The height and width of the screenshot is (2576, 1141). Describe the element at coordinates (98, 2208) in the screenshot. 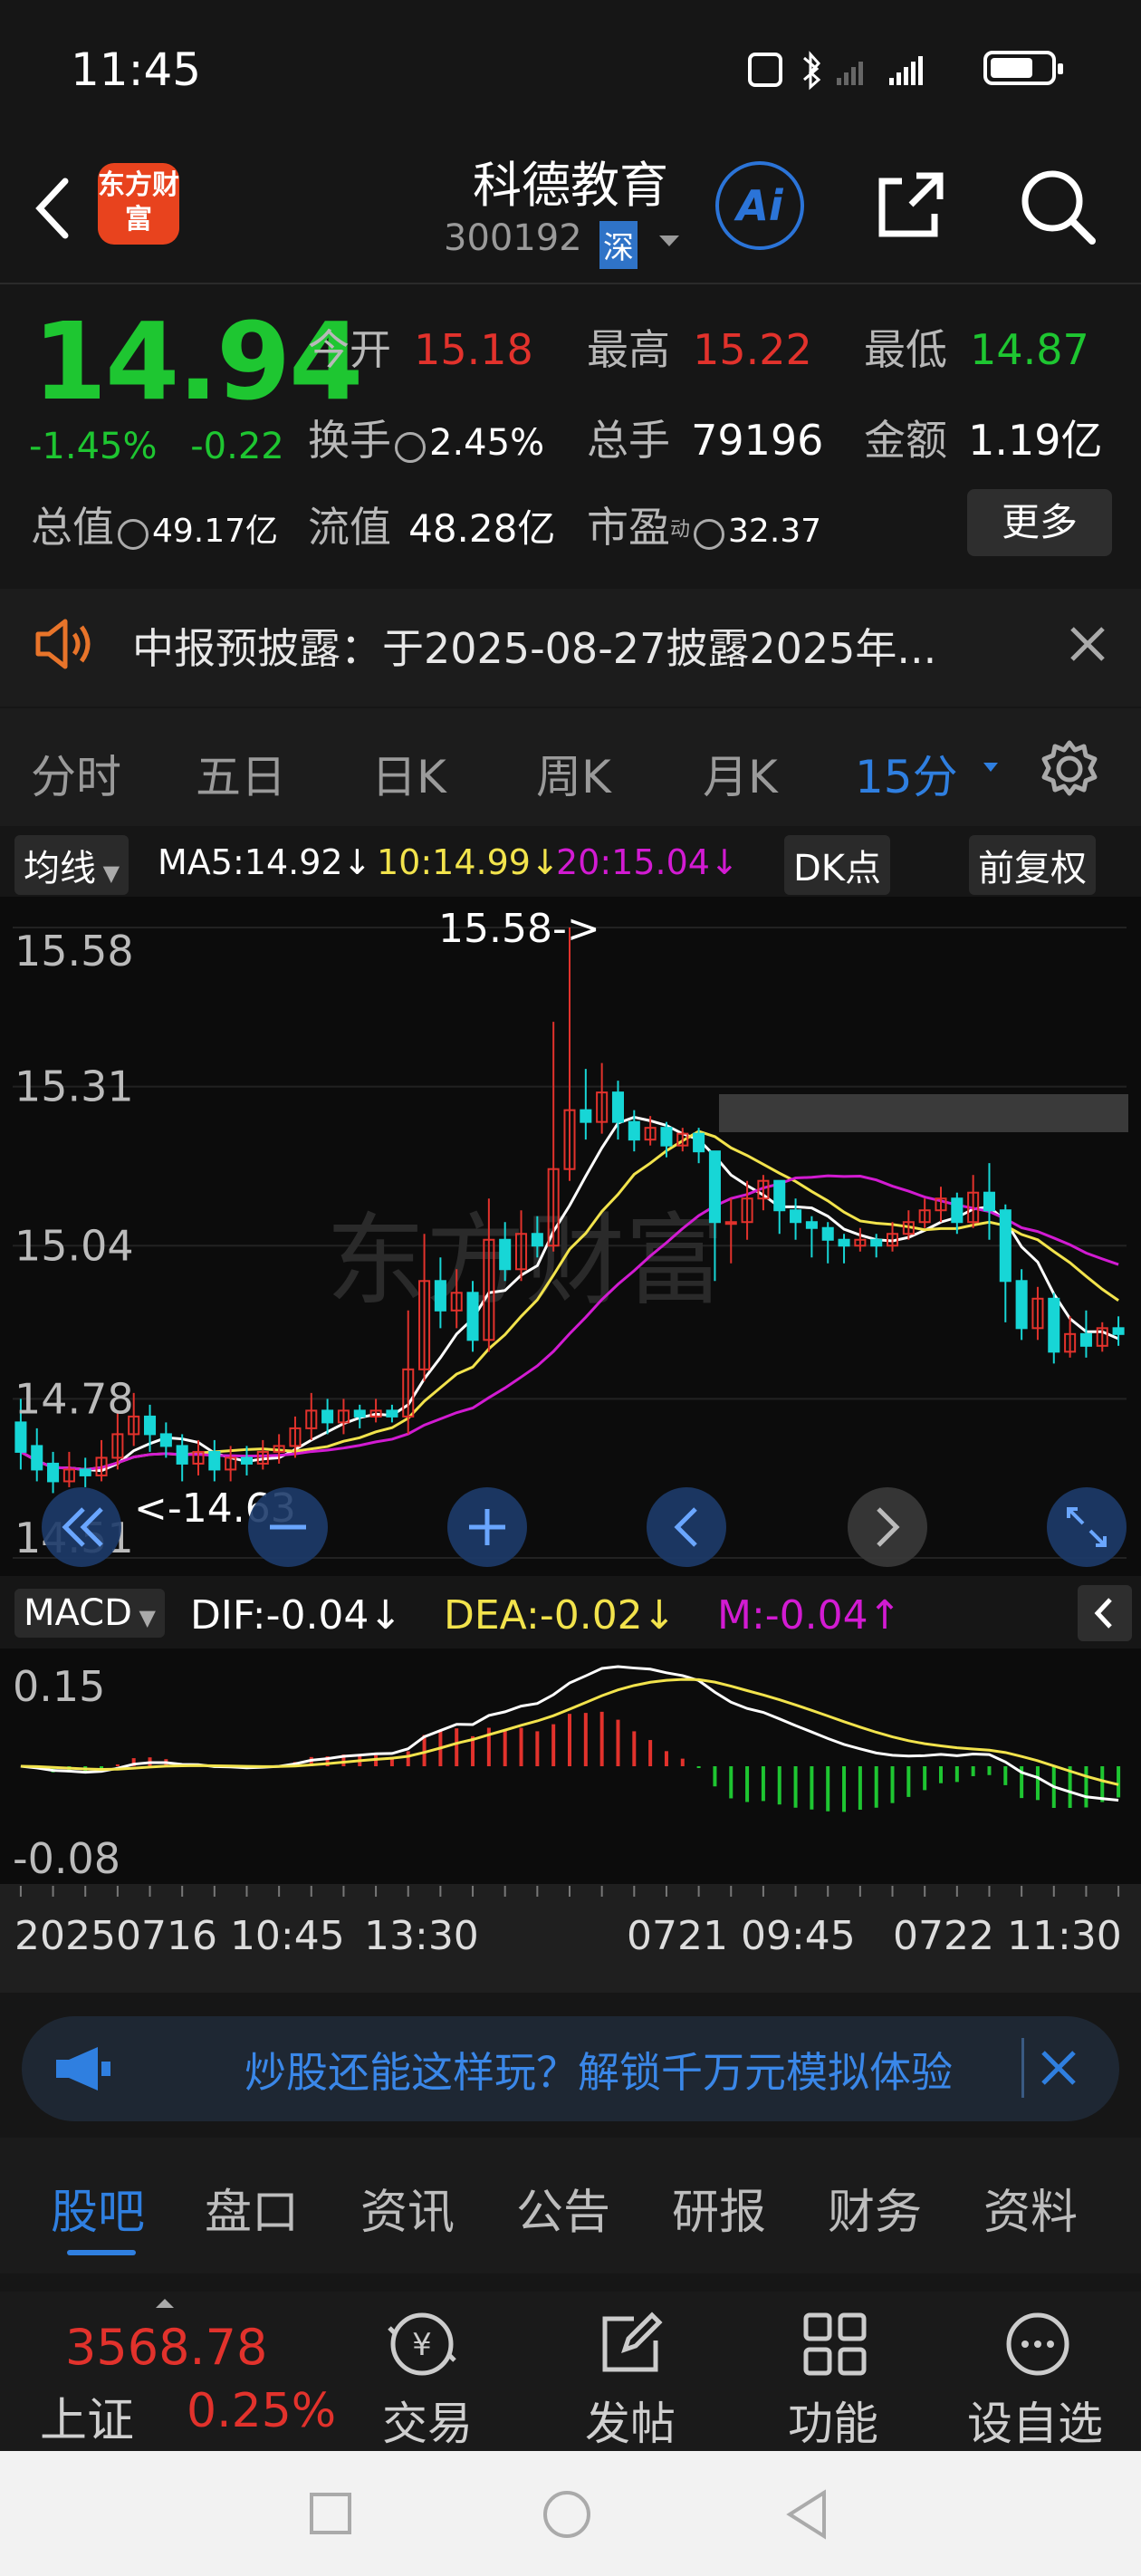

I see `tab-guba: 股吧` at that location.